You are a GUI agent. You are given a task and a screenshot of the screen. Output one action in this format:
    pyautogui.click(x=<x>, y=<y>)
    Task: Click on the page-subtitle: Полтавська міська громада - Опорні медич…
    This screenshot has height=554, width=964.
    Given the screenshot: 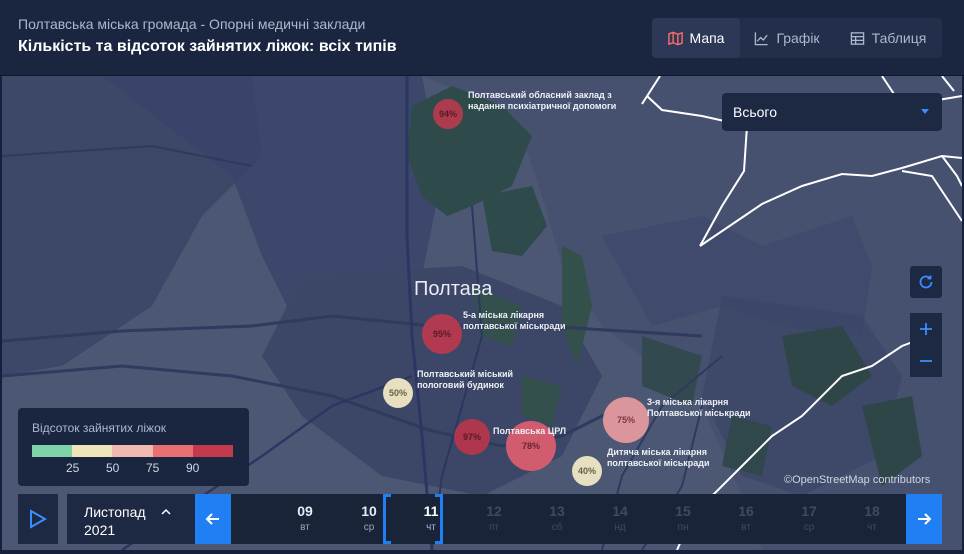 What is the action you would take?
    pyautogui.click(x=192, y=24)
    